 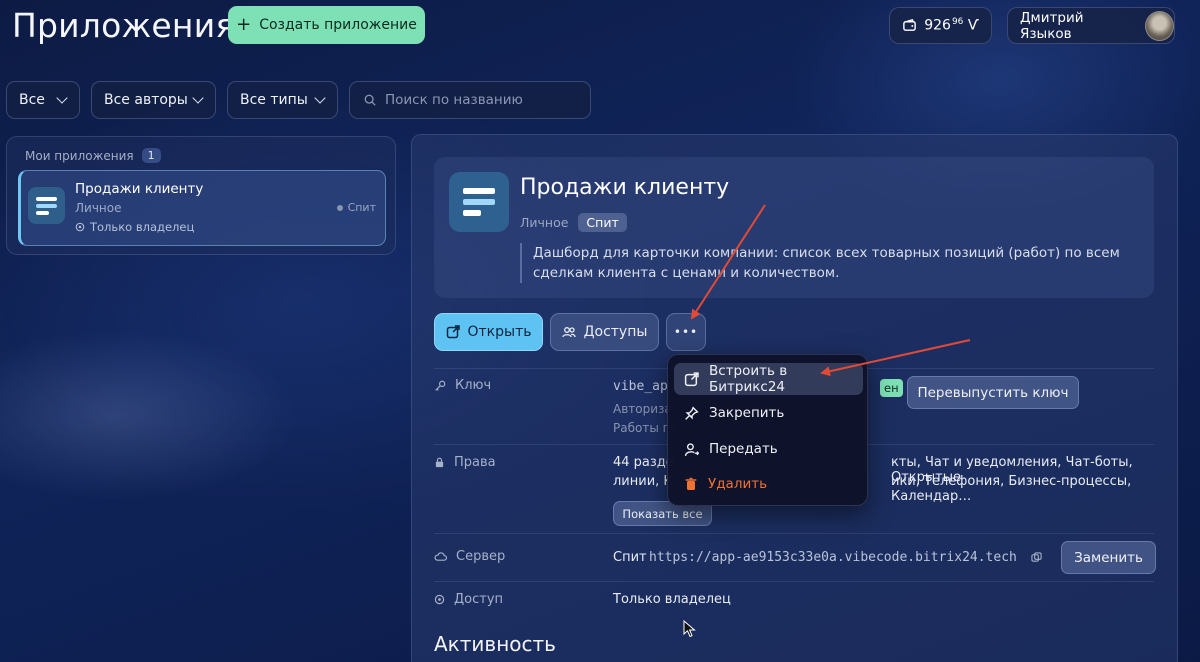 I want to click on mouse-cursor-icon, so click(x=689, y=629).